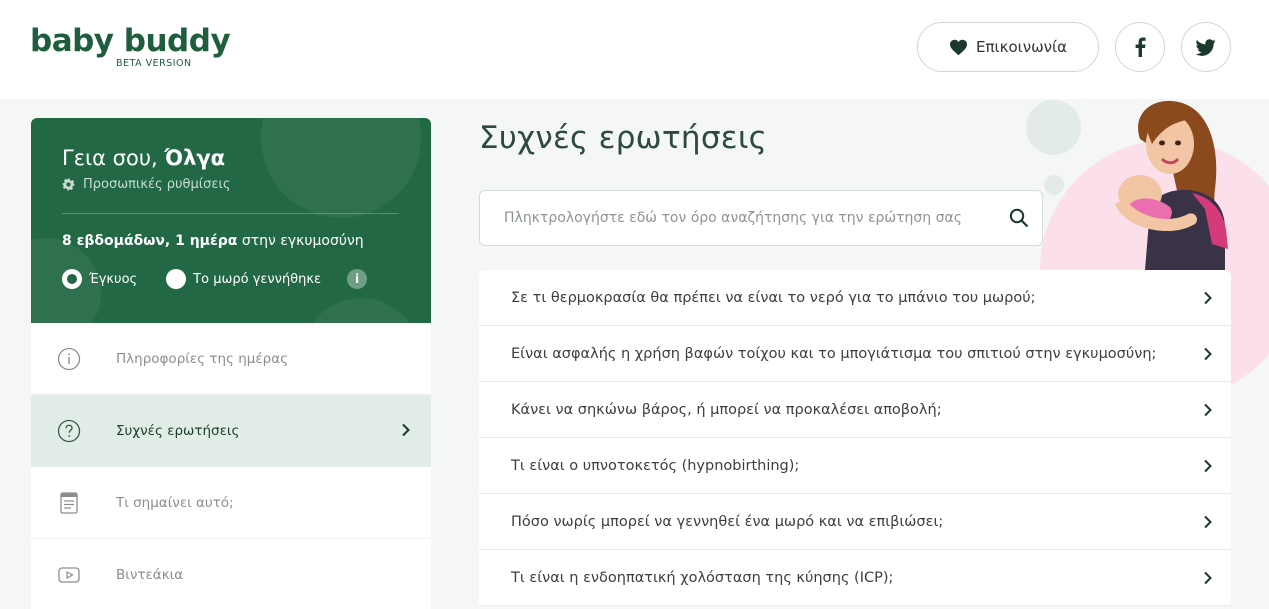 Image resolution: width=1269 pixels, height=609 pixels. I want to click on twitter-icon, so click(1206, 47).